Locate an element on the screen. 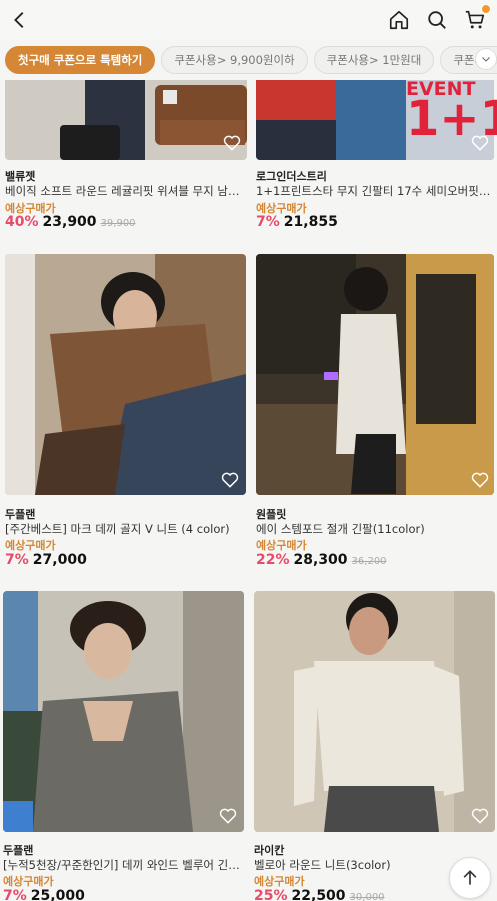  original-price: 36,200 is located at coordinates (369, 561).